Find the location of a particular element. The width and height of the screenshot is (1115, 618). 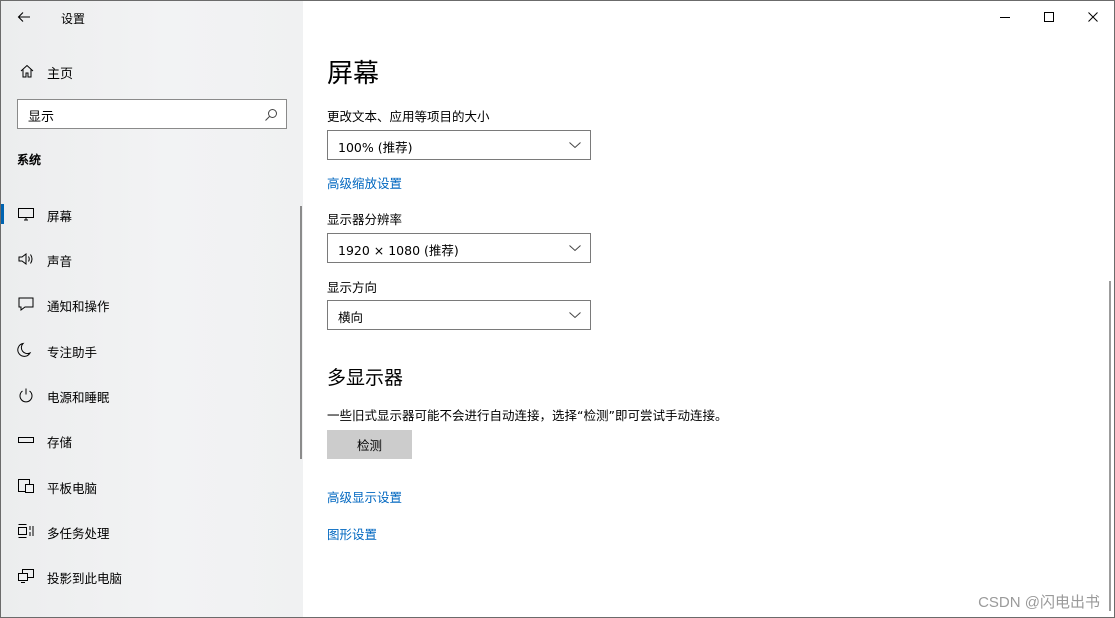

resolution-dropdown: 1920 × 1080 (推荐) is located at coordinates (459, 248).